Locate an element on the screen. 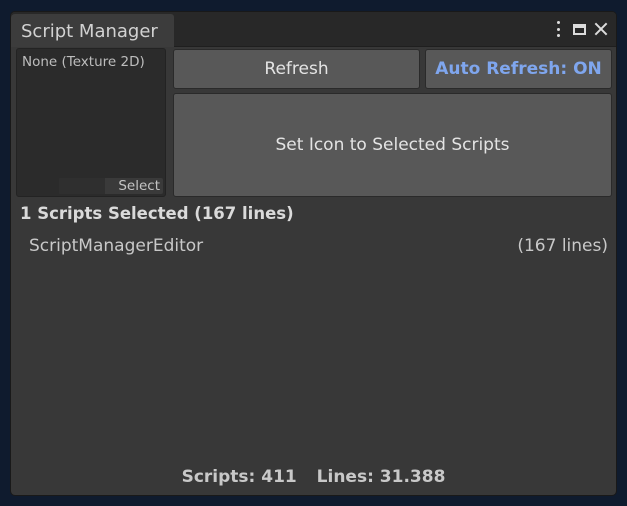 Image resolution: width=627 pixels, height=506 pixels. script-line-count: (167 lines) is located at coordinates (562, 246).